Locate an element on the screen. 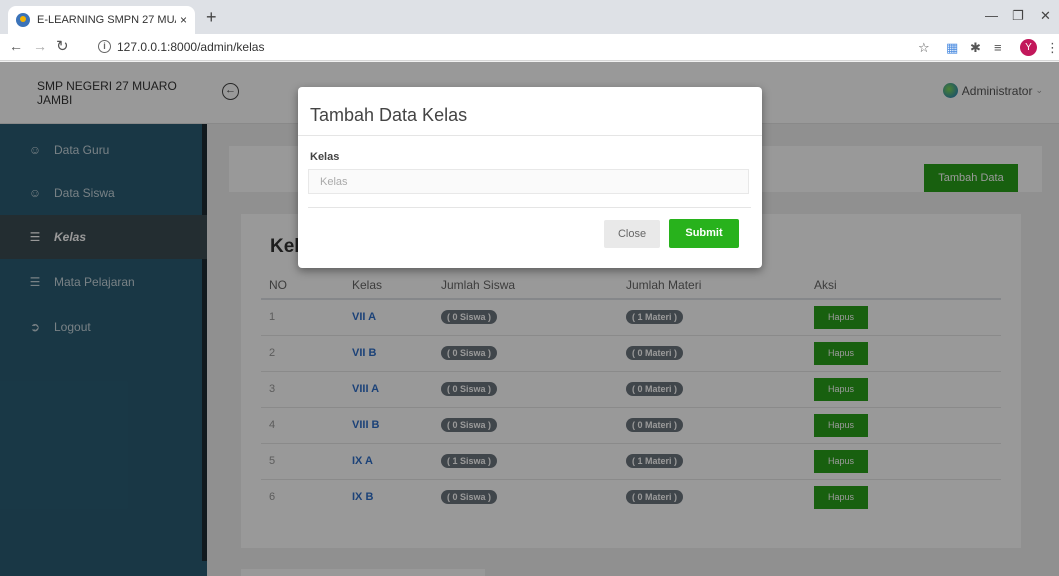 The image size is (1059, 576). bookmark-star-icon: ☆ is located at coordinates (924, 48).